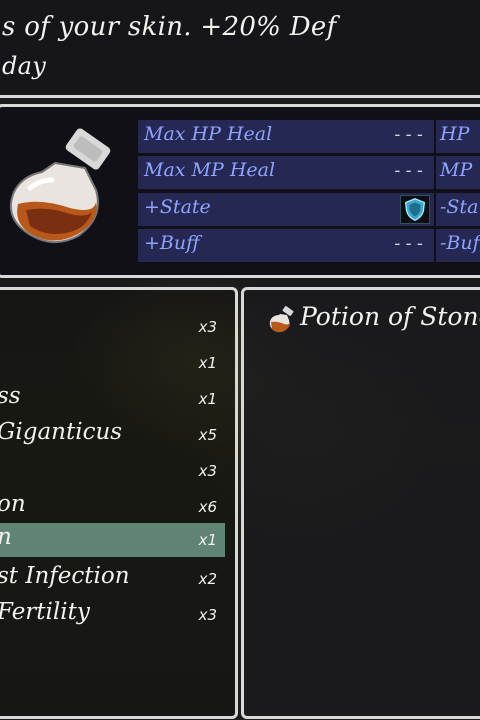 The image size is (480, 720). Describe the element at coordinates (240, 49) in the screenshot. I see `help-window: s of your skin. +20% Def day` at that location.